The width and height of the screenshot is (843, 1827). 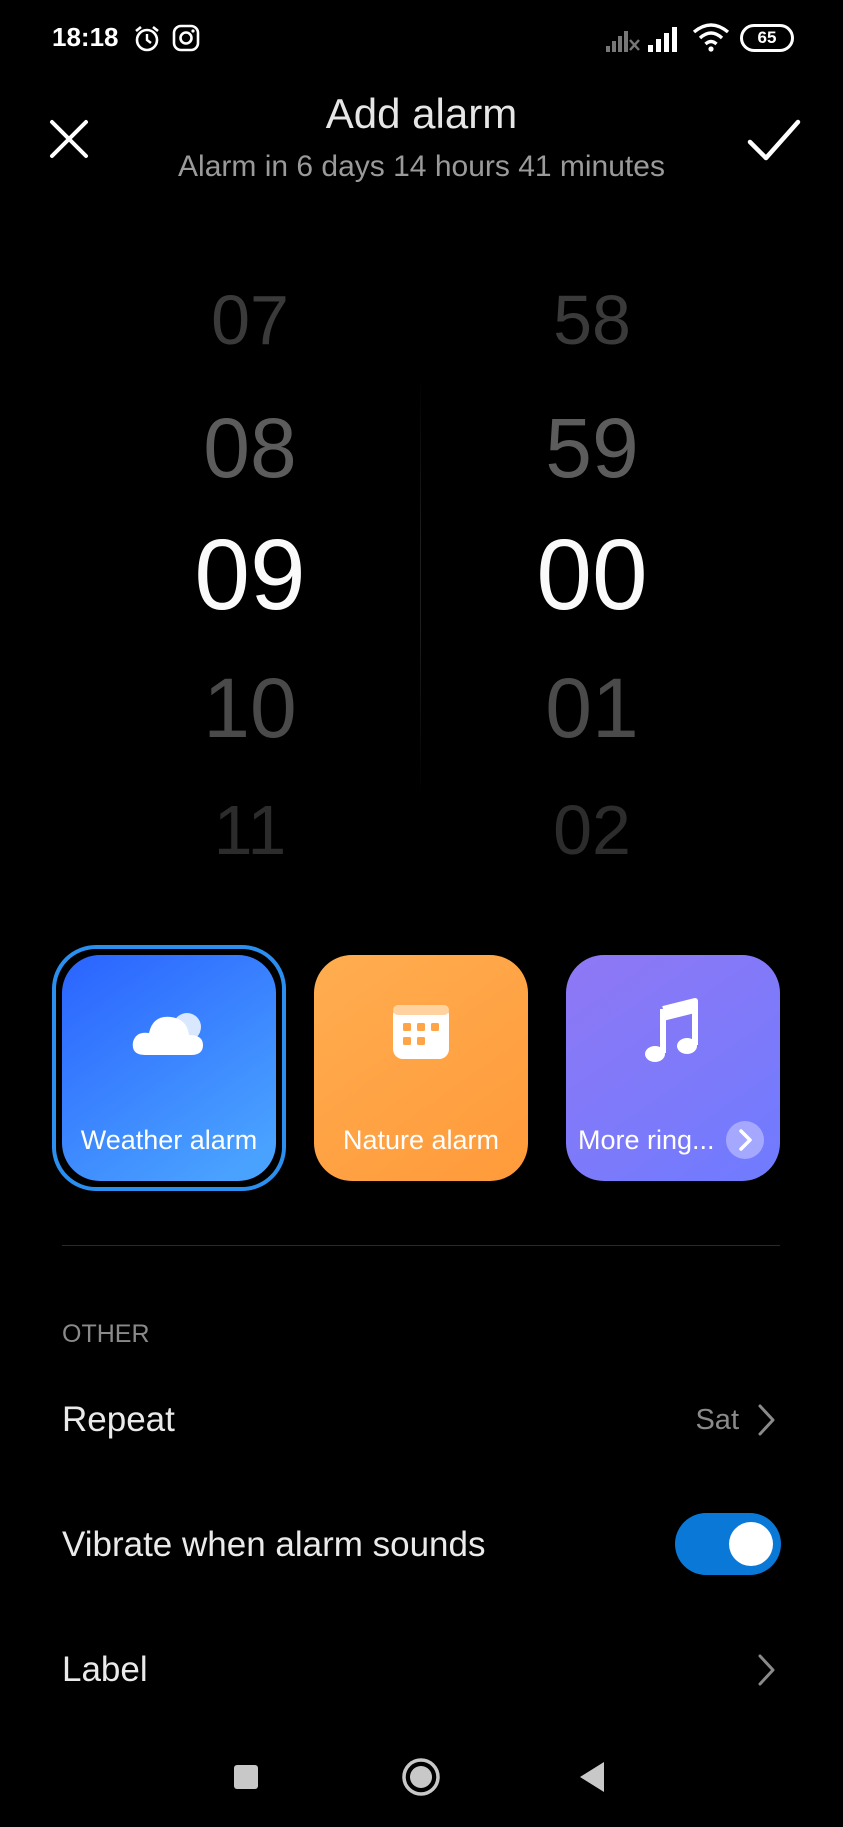 I want to click on vibrate-row: Vibrate when alarm sounds, so click(x=421, y=1555).